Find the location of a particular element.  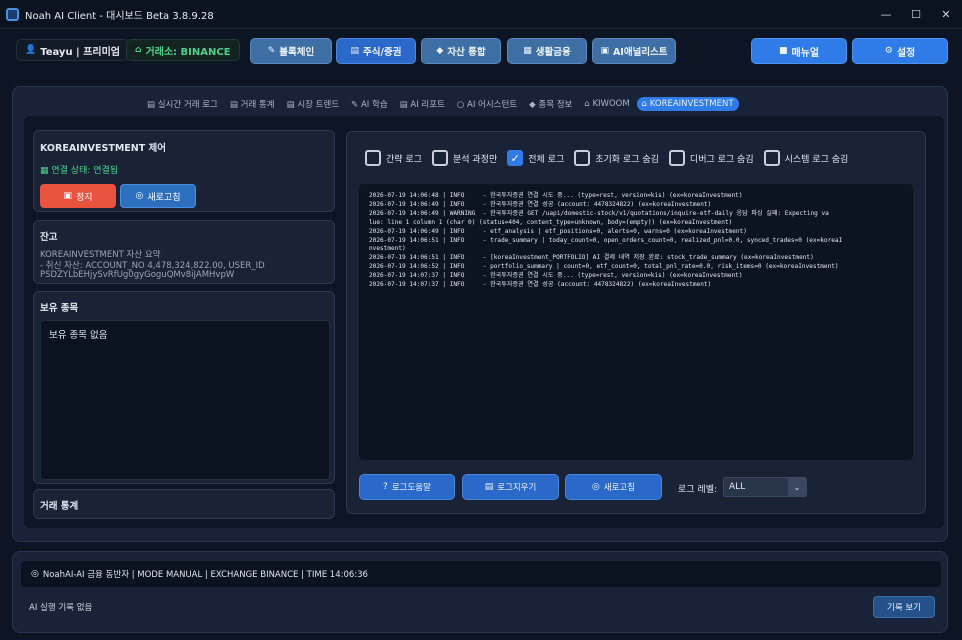

trade-stats-title: 거래 통계 is located at coordinates (59, 506).